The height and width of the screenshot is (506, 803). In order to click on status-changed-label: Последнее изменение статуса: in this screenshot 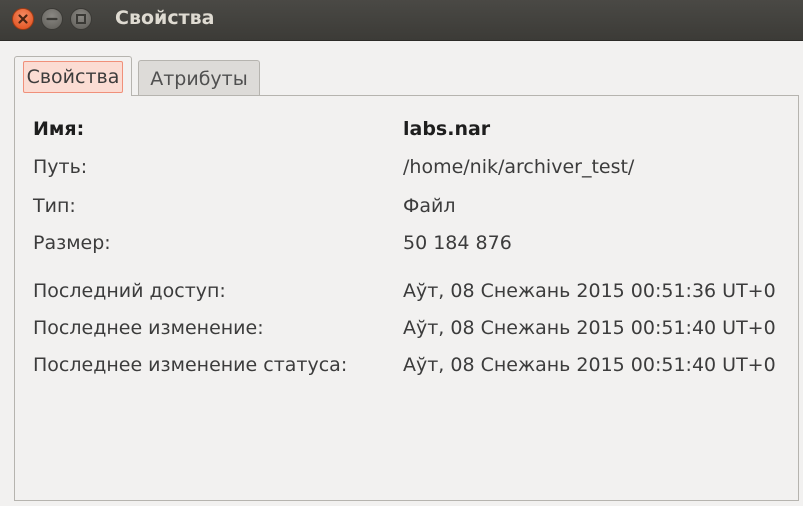, I will do `click(190, 365)`.